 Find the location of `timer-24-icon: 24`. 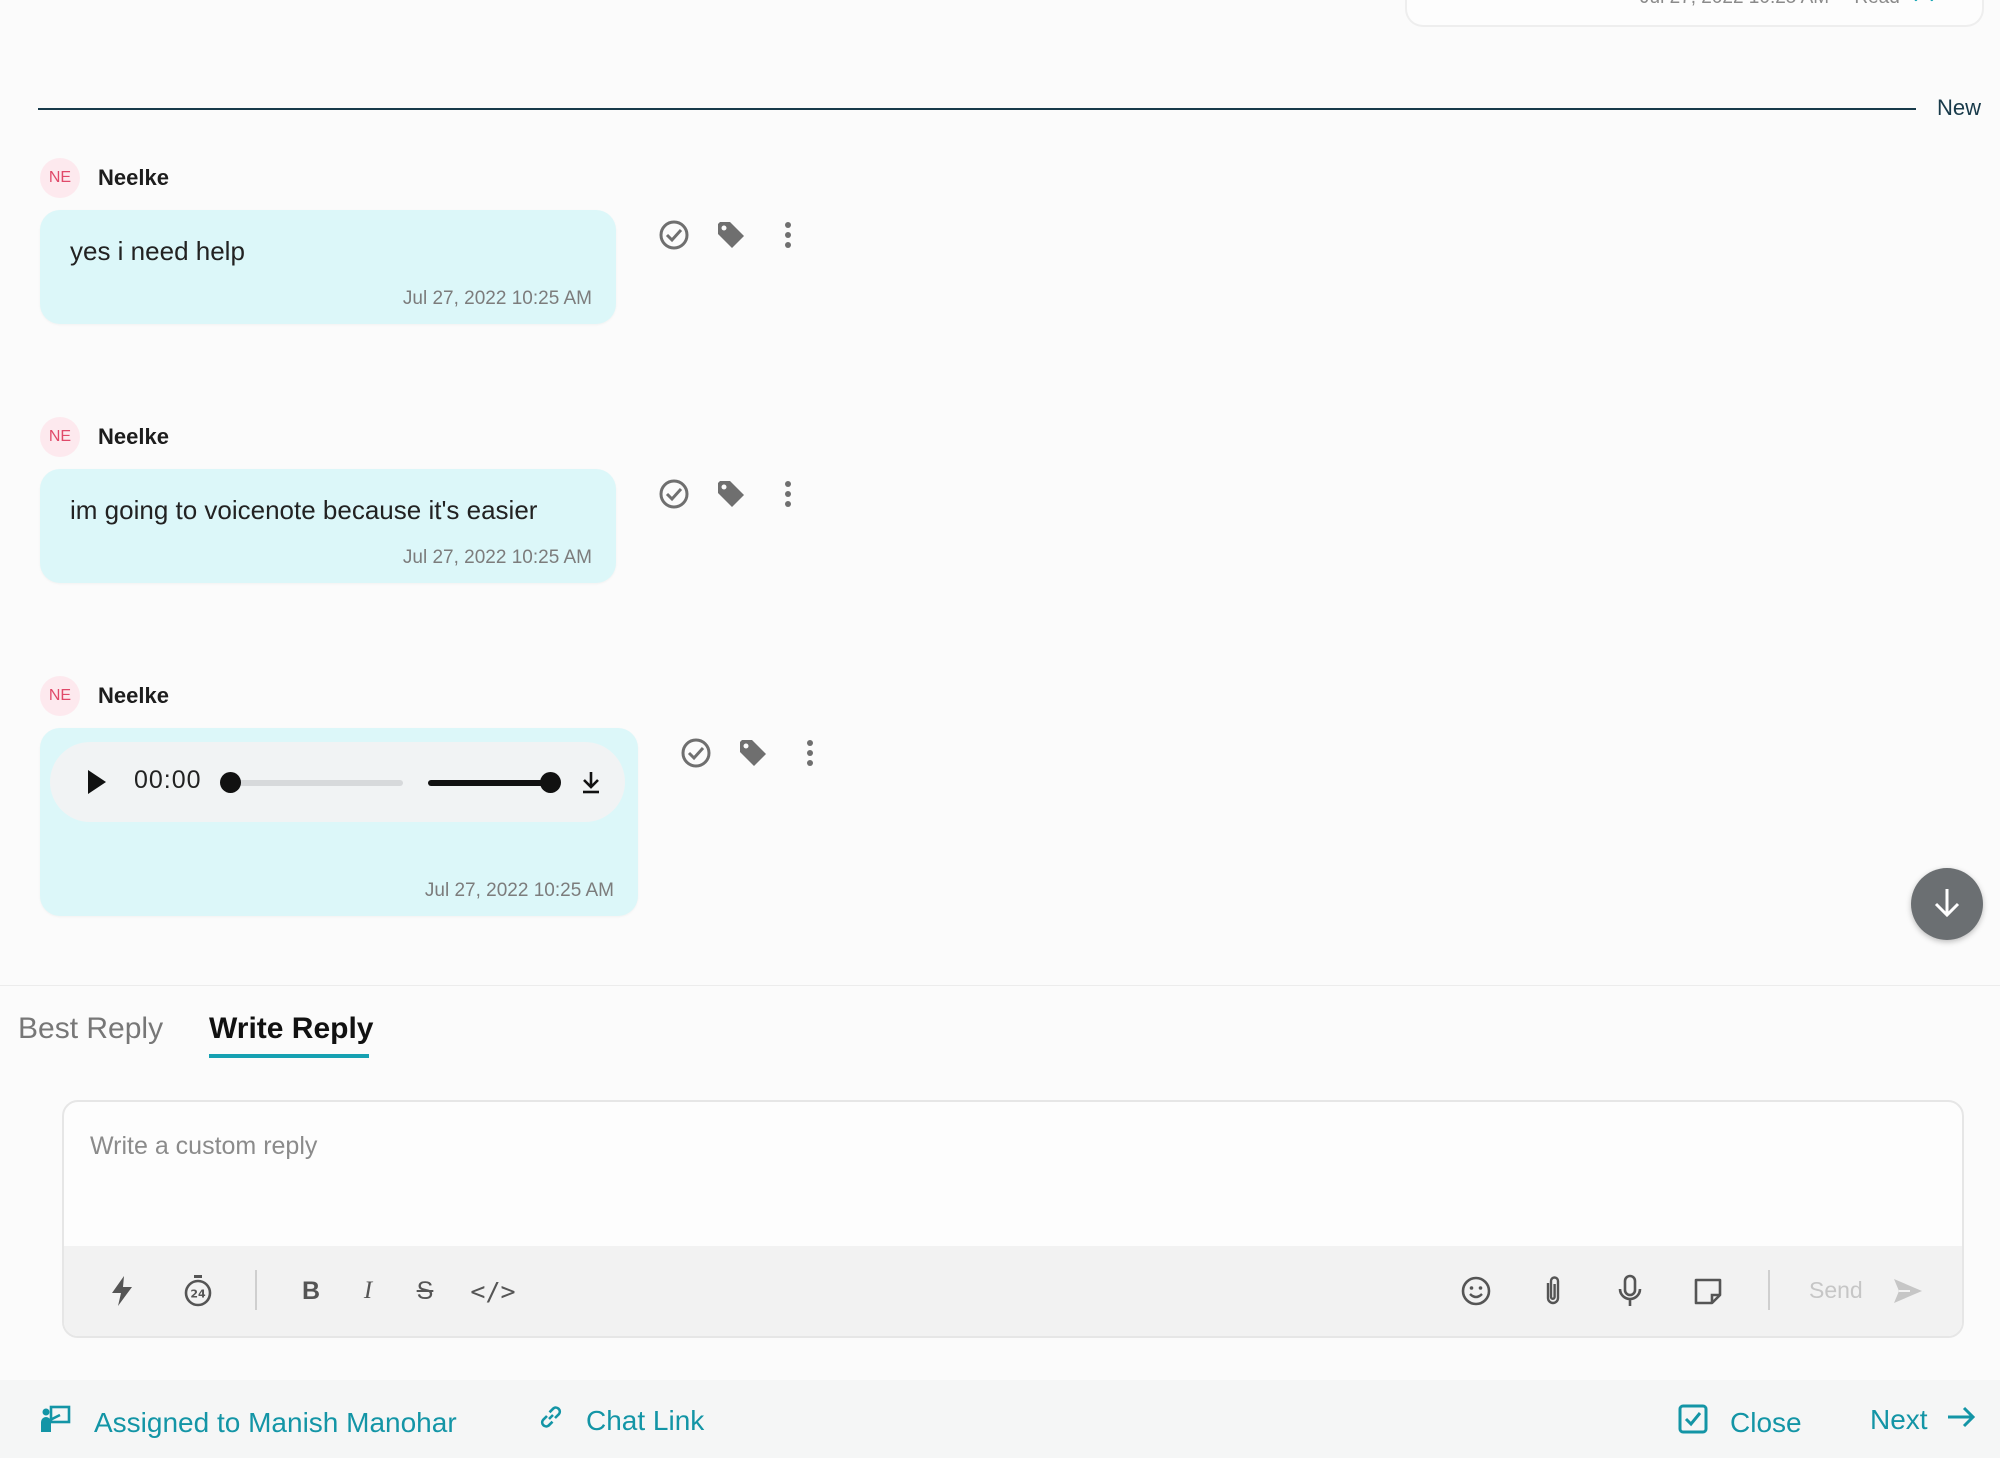

timer-24-icon: 24 is located at coordinates (198, 1291).